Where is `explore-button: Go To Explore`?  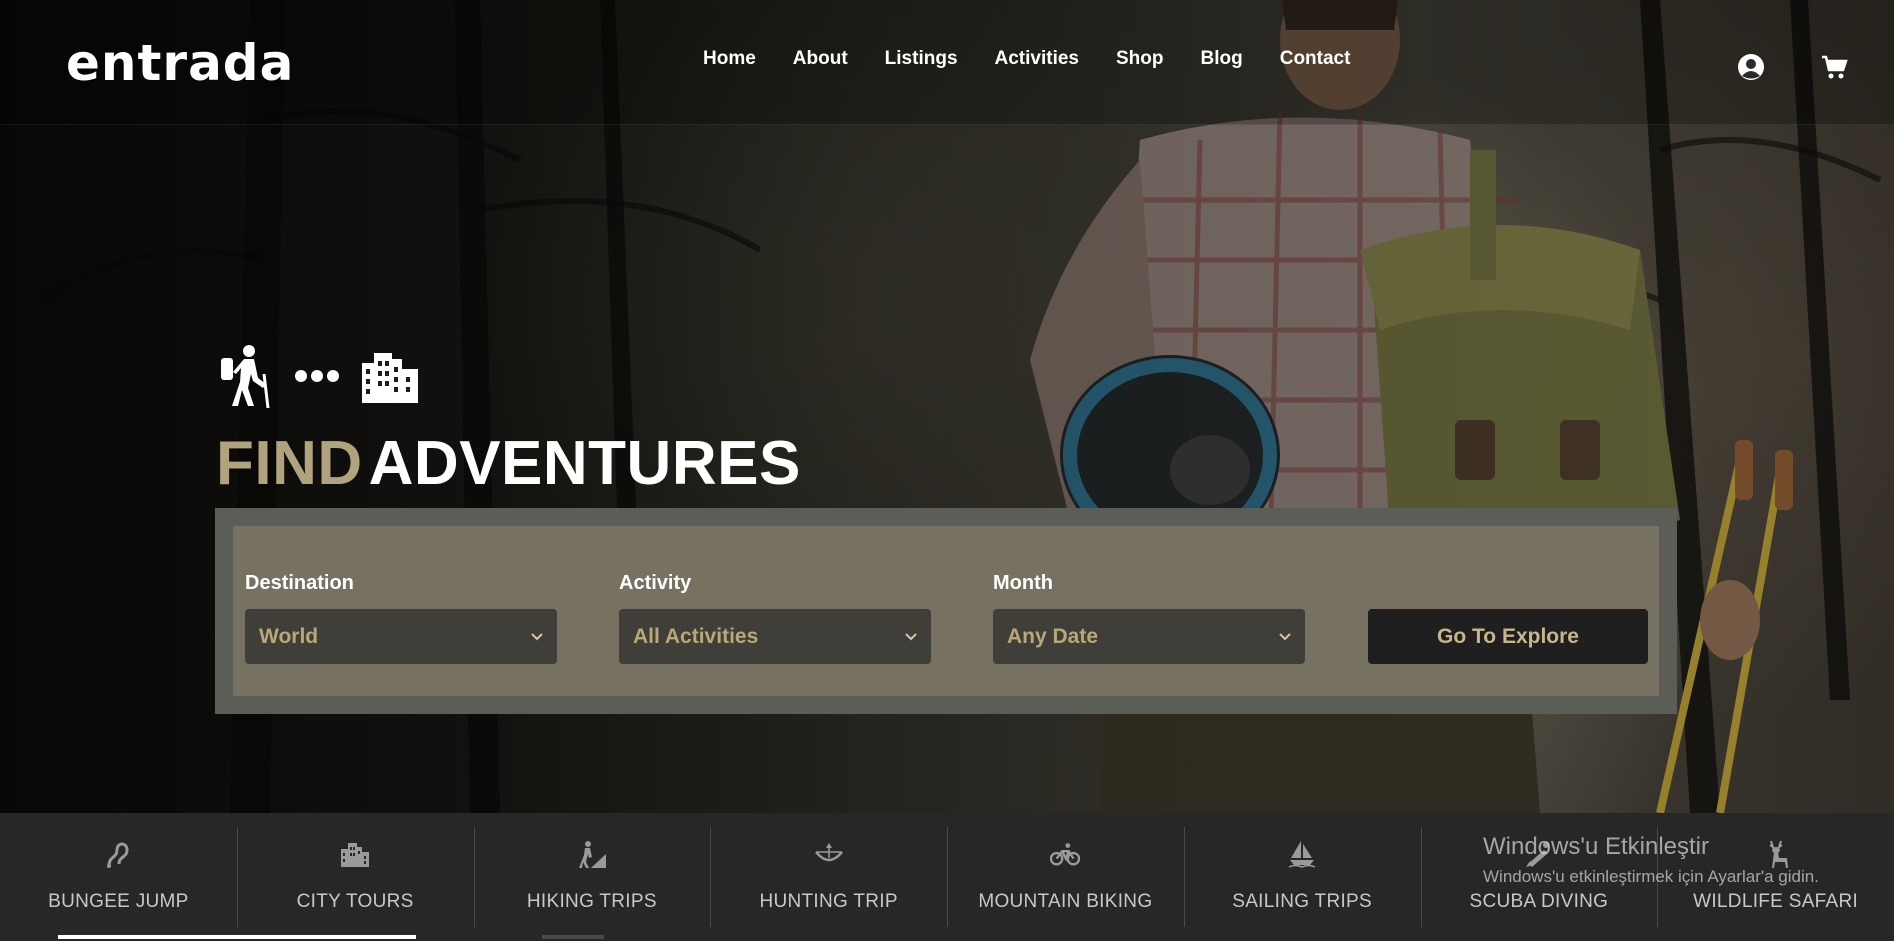
explore-button: Go To Explore is located at coordinates (1508, 636).